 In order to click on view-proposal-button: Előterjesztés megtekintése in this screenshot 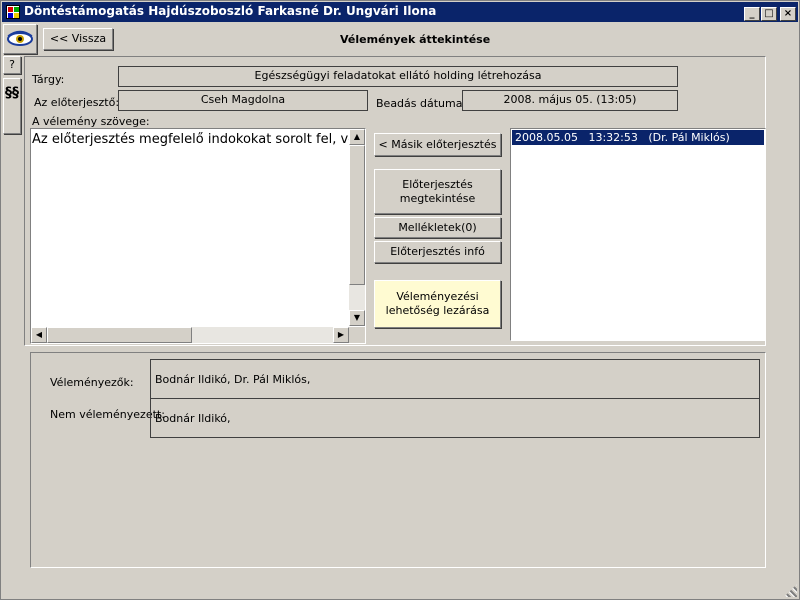, I will do `click(437, 191)`.